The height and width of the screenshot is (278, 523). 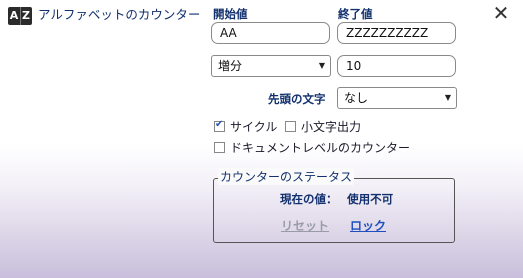 I want to click on start-value-input, so click(x=270, y=33).